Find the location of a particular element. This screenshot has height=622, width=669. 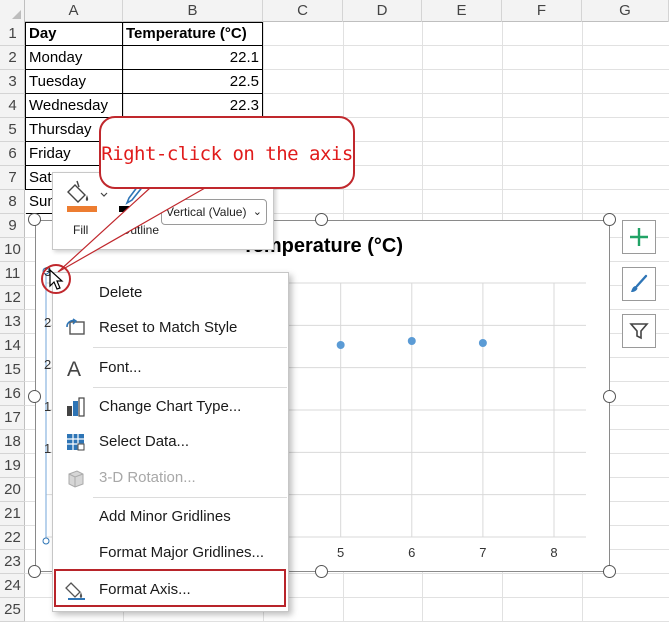

cube-rotation-icon is located at coordinates (76, 479).